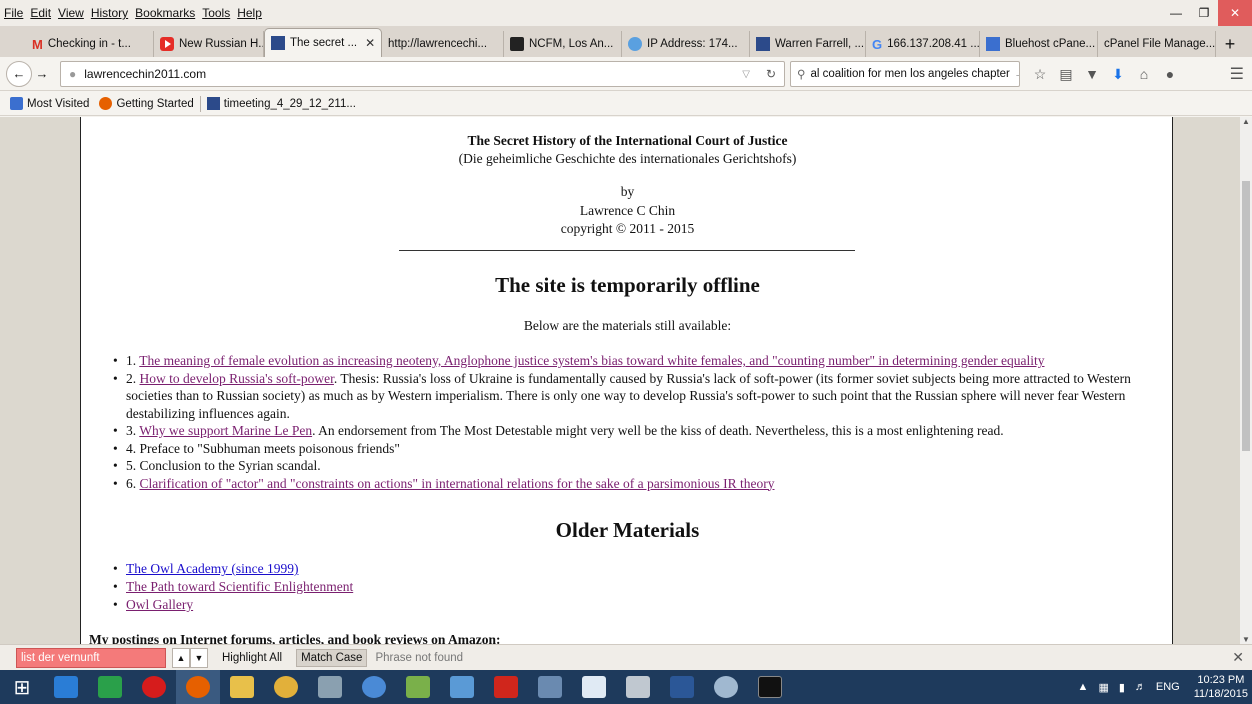 This screenshot has width=1252, height=704. I want to click on menu-file: File, so click(13, 13).